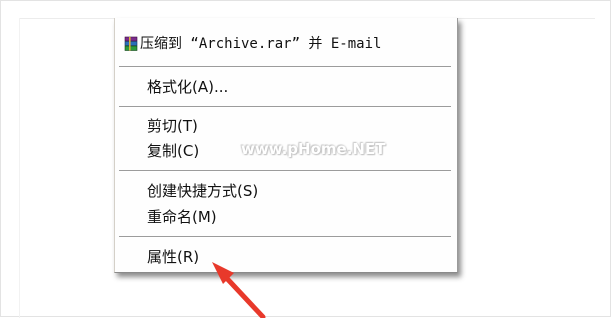  What do you see at coordinates (203, 191) in the screenshot?
I see `menu-item-label: 创建快捷方式(S)` at bounding box center [203, 191].